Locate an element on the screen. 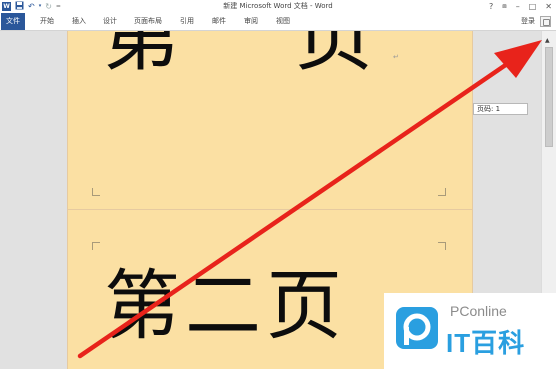 This screenshot has width=556, height=369. tab-mailings: 邮件 is located at coordinates (219, 21).